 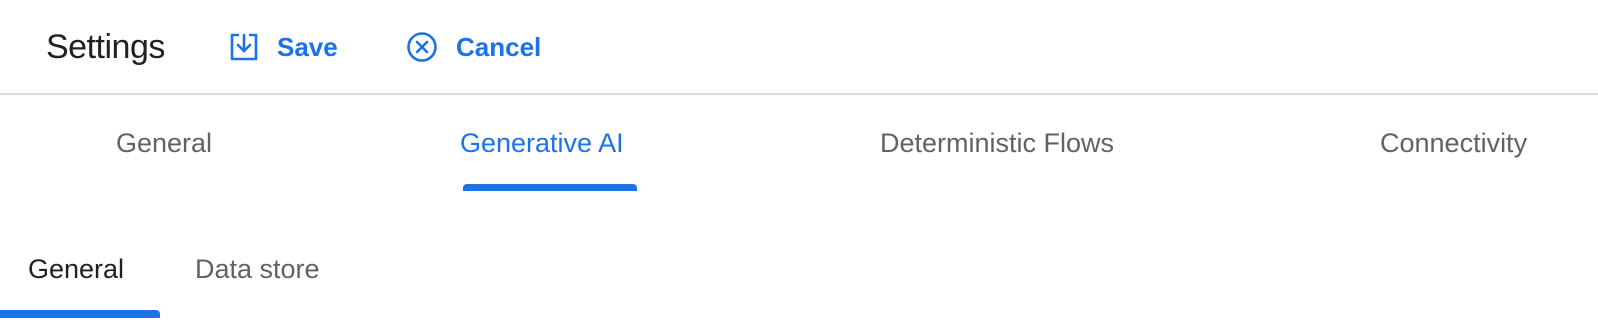 What do you see at coordinates (257, 269) in the screenshot?
I see `subtab-data-store: Data store` at bounding box center [257, 269].